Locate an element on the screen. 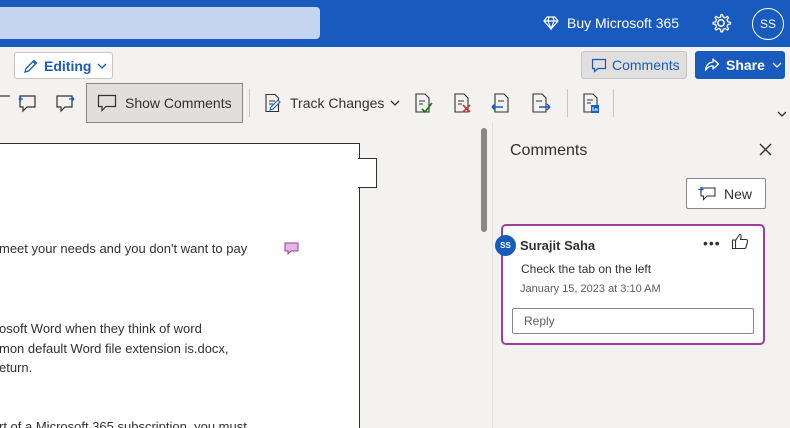  editing-mode-button: Editing is located at coordinates (63, 65).